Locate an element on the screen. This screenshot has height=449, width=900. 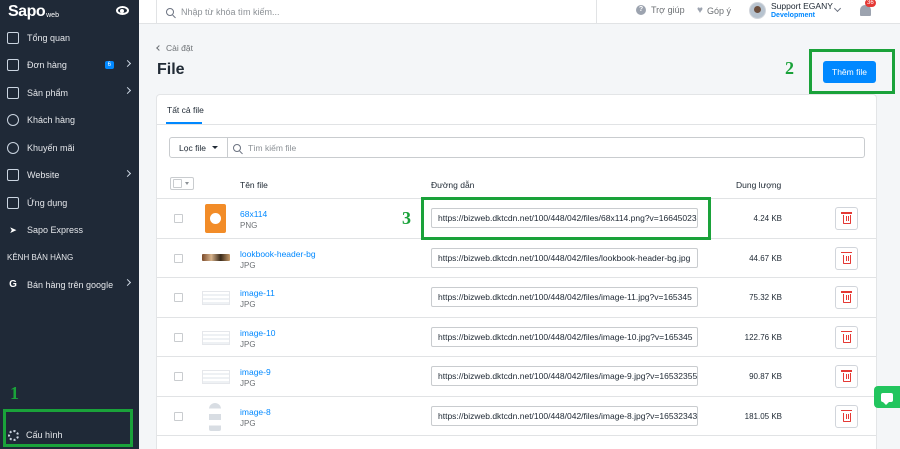
user-menu: Support EGANY Development is located at coordinates (802, 11).